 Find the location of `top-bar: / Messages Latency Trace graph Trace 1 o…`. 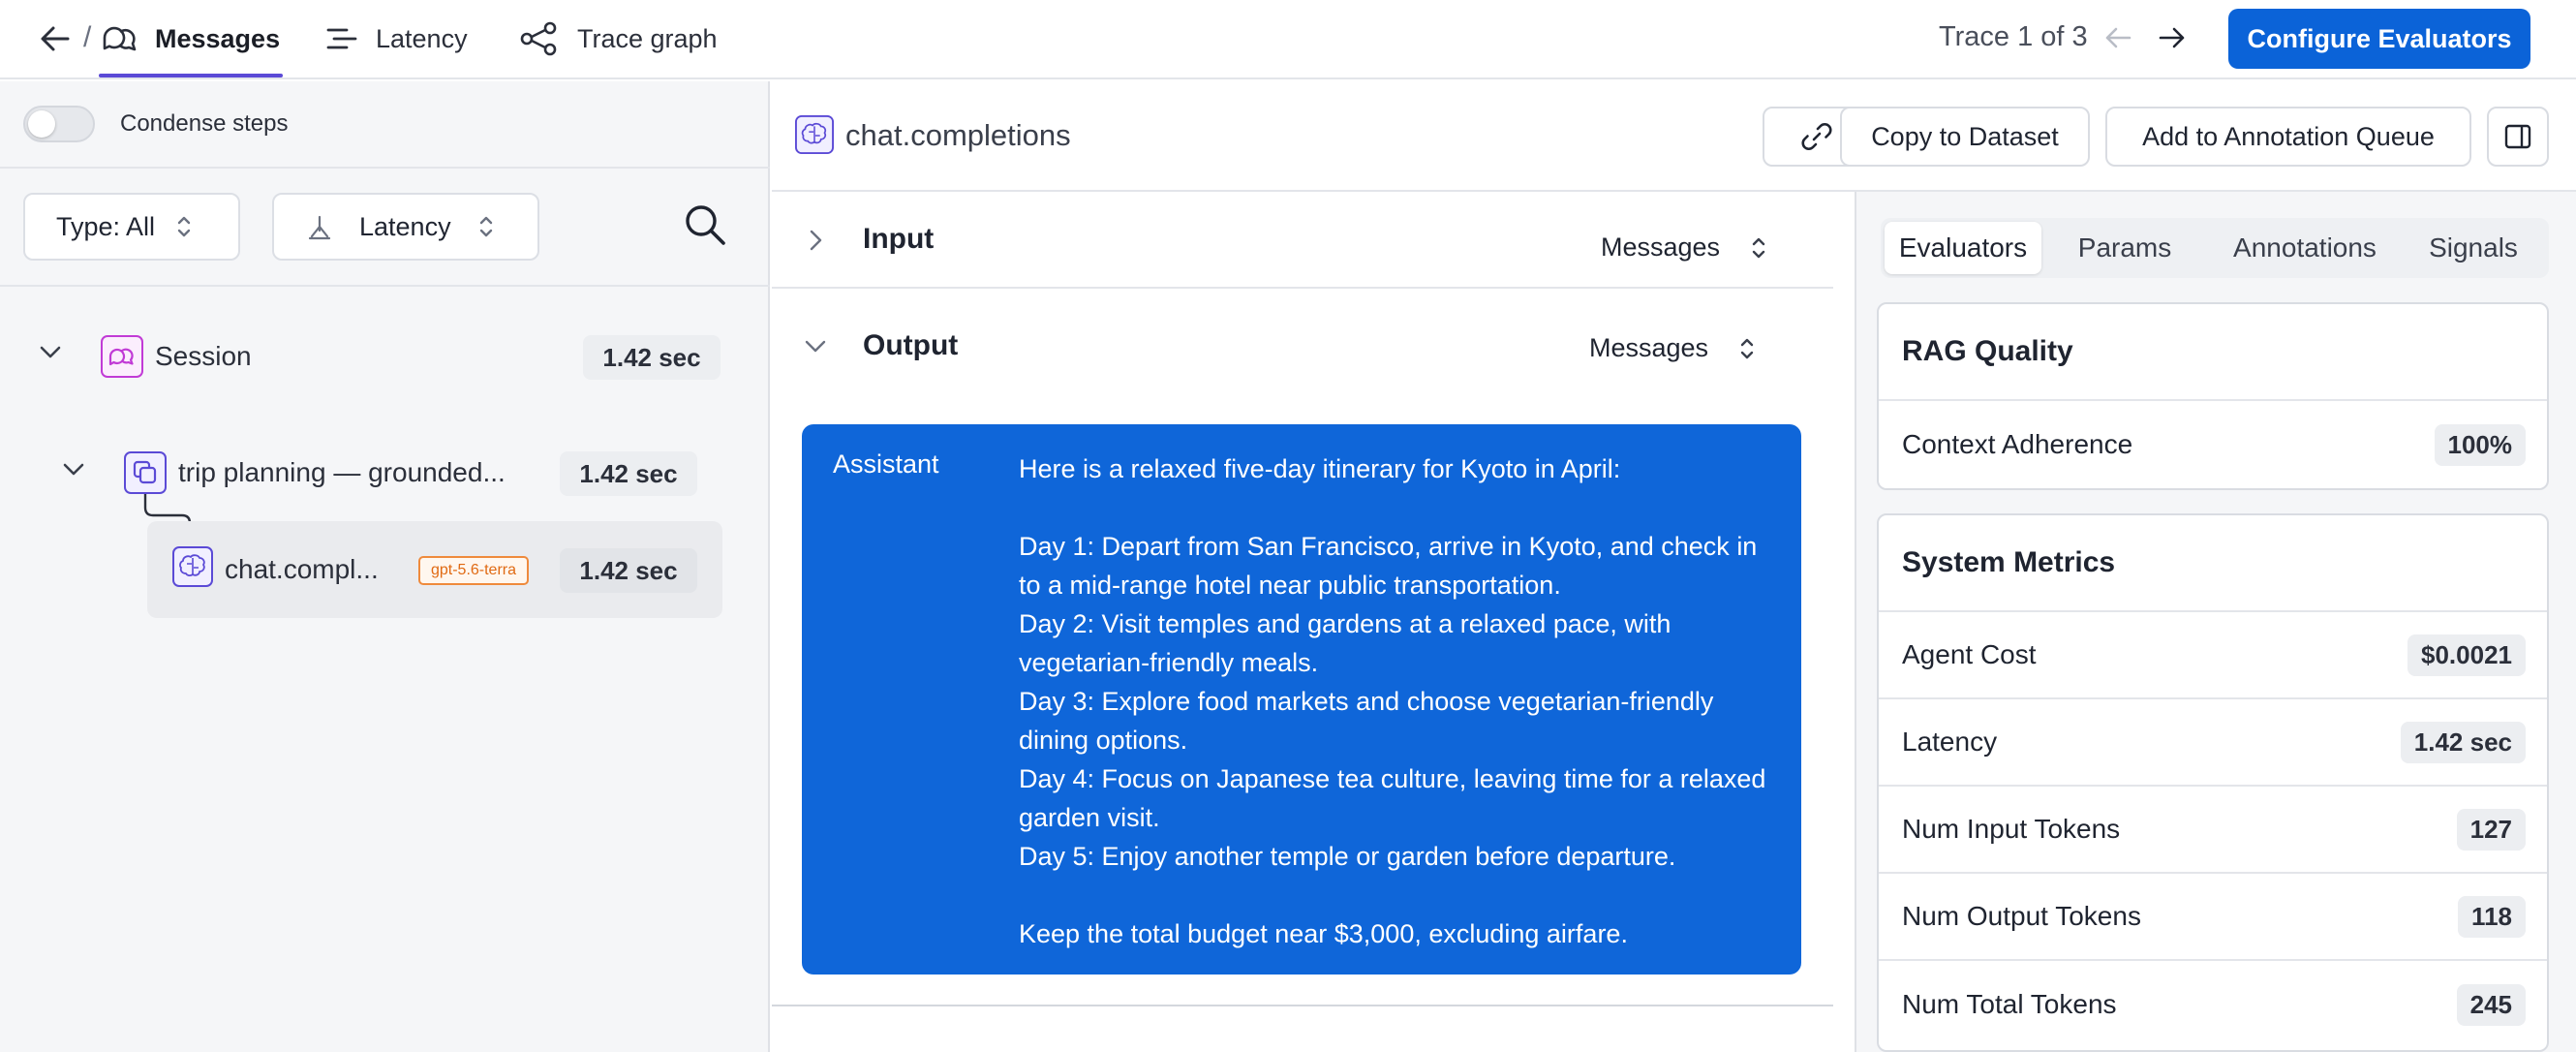

top-bar: / Messages Latency Trace graph Trace 1 o… is located at coordinates (1288, 40).